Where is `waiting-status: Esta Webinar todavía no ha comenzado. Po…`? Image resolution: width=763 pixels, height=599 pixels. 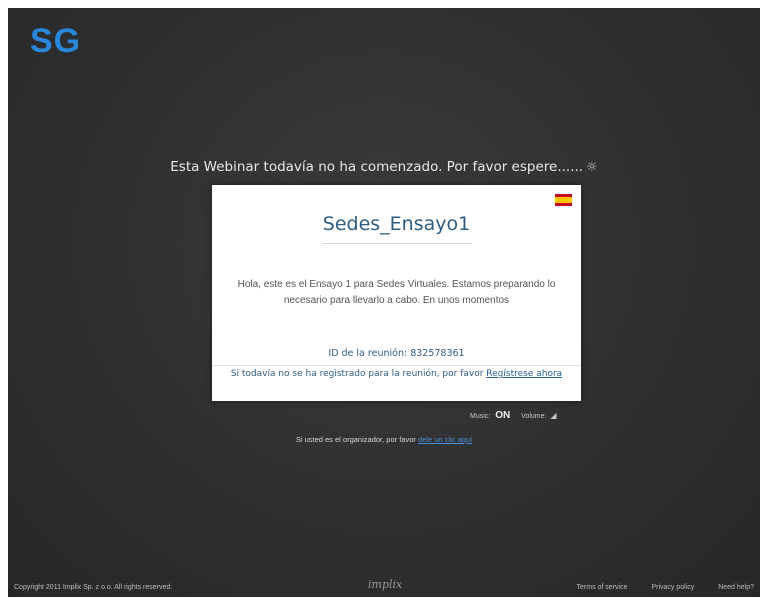 waiting-status: Esta Webinar todavía no ha comenzado. Po… is located at coordinates (384, 167).